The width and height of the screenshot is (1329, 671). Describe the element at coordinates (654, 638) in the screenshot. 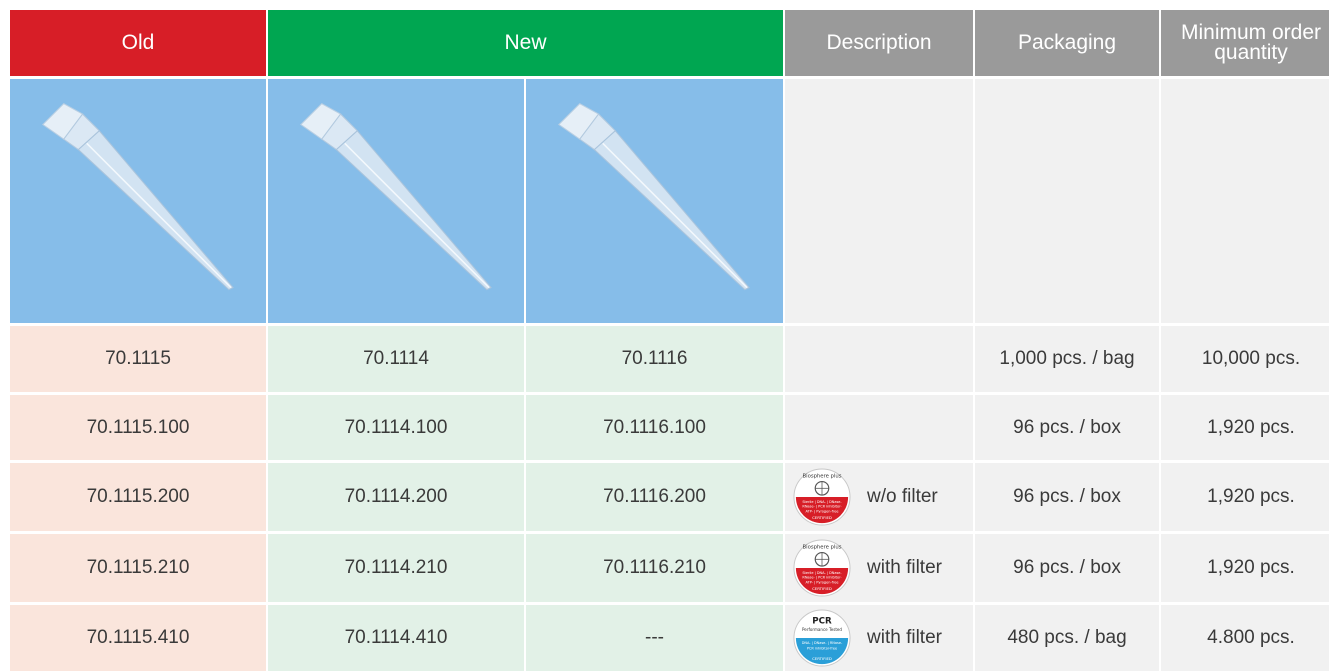

I see `cell-new-2: ---` at that location.